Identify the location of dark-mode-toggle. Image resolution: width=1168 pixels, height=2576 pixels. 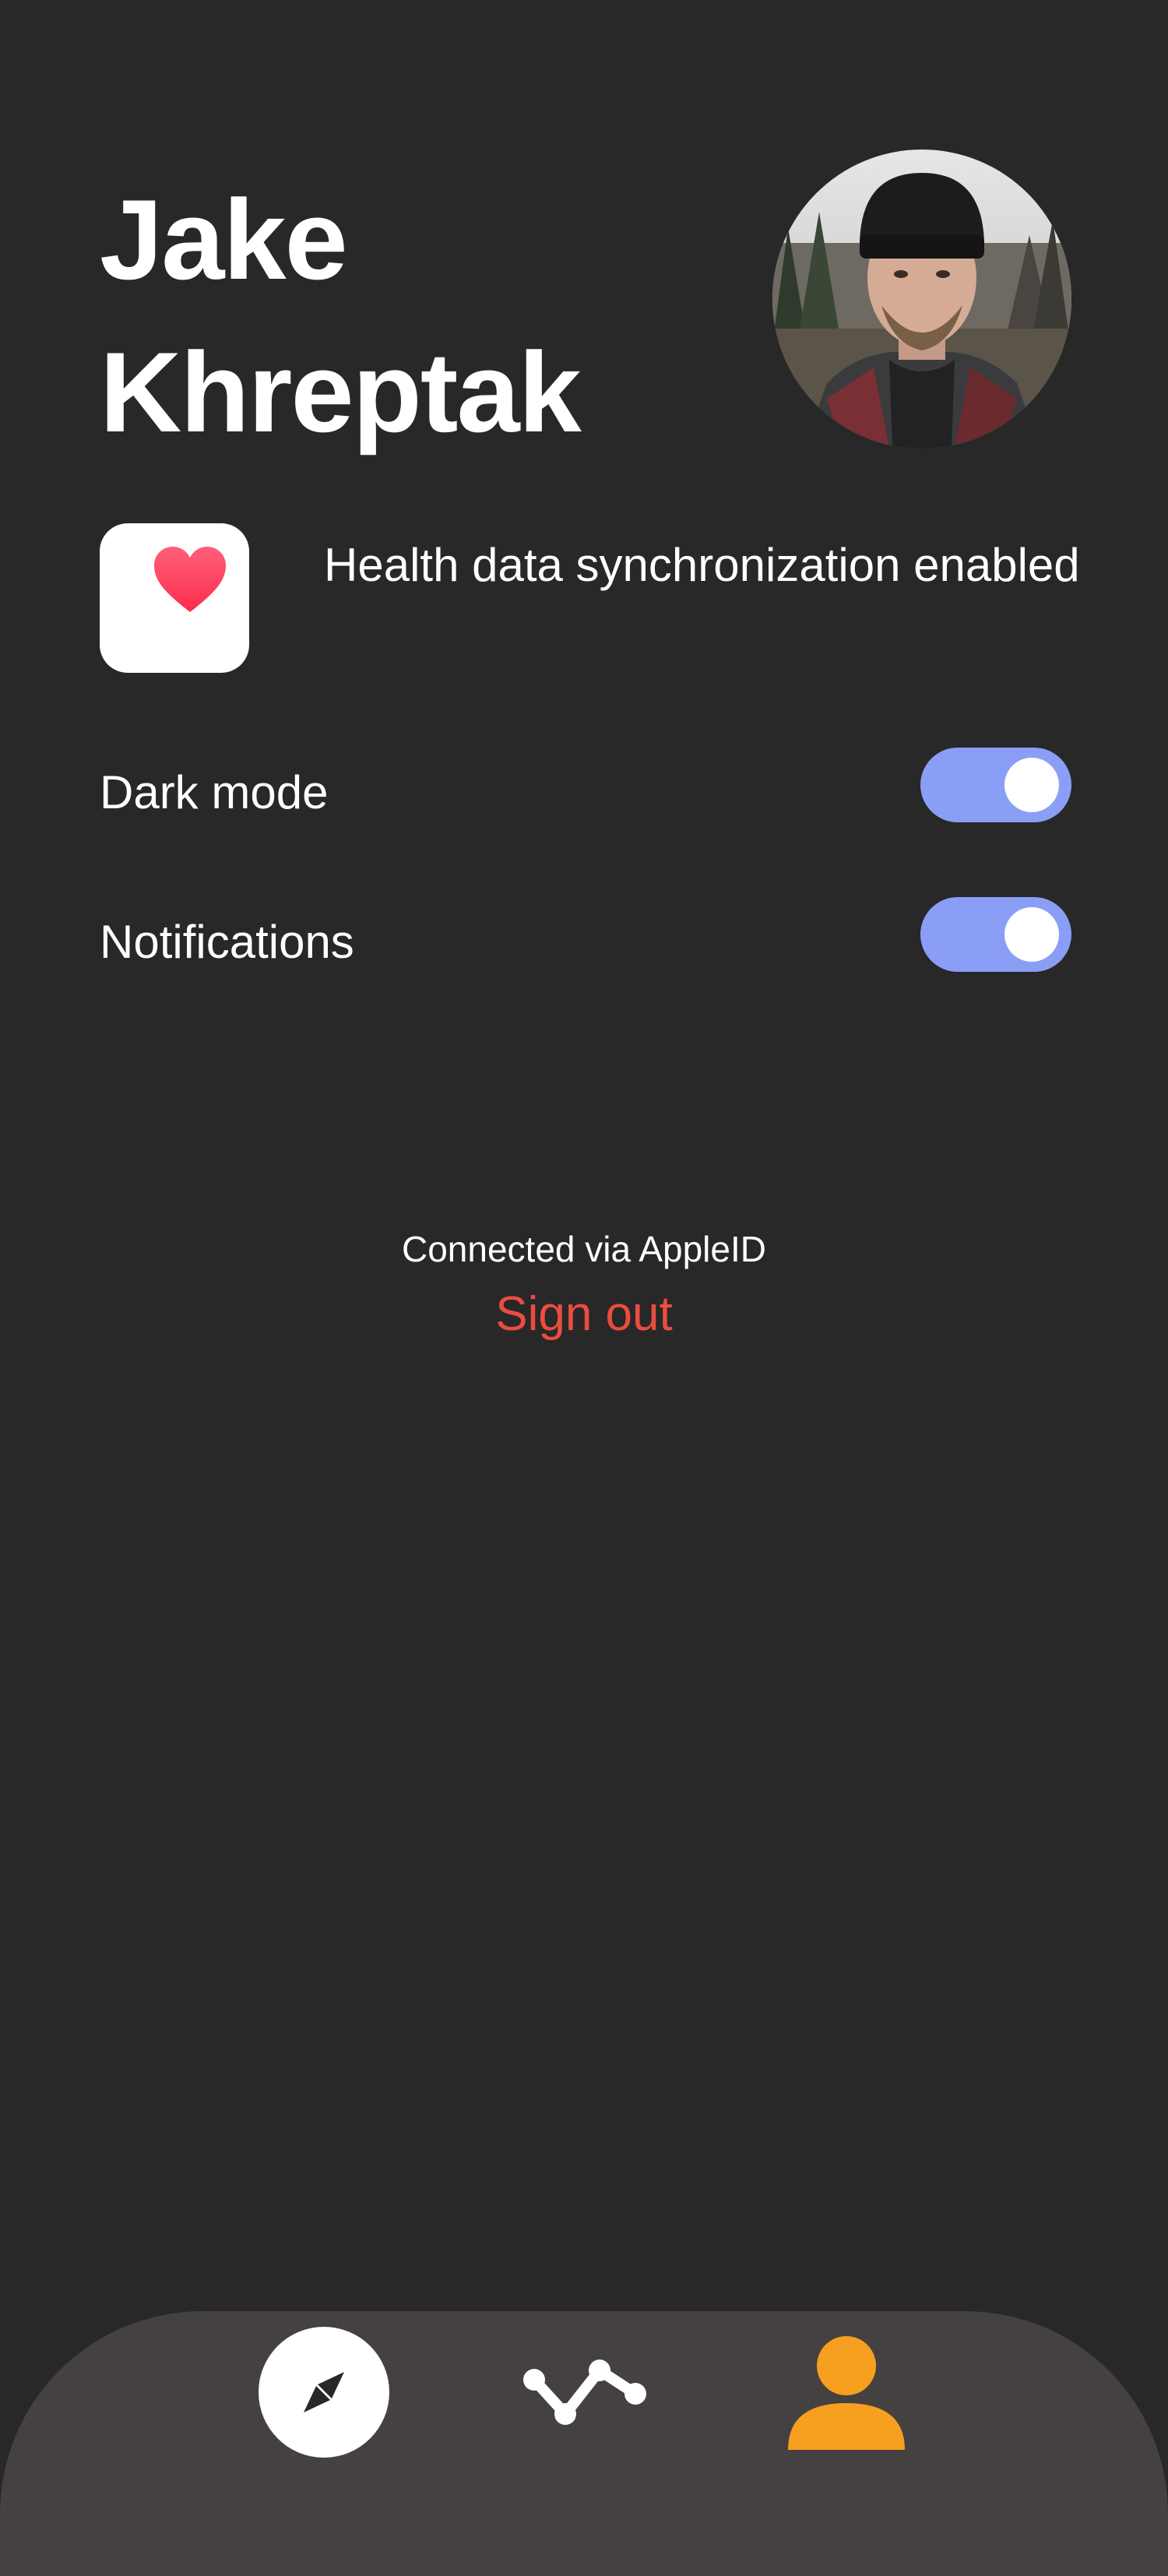
(995, 785).